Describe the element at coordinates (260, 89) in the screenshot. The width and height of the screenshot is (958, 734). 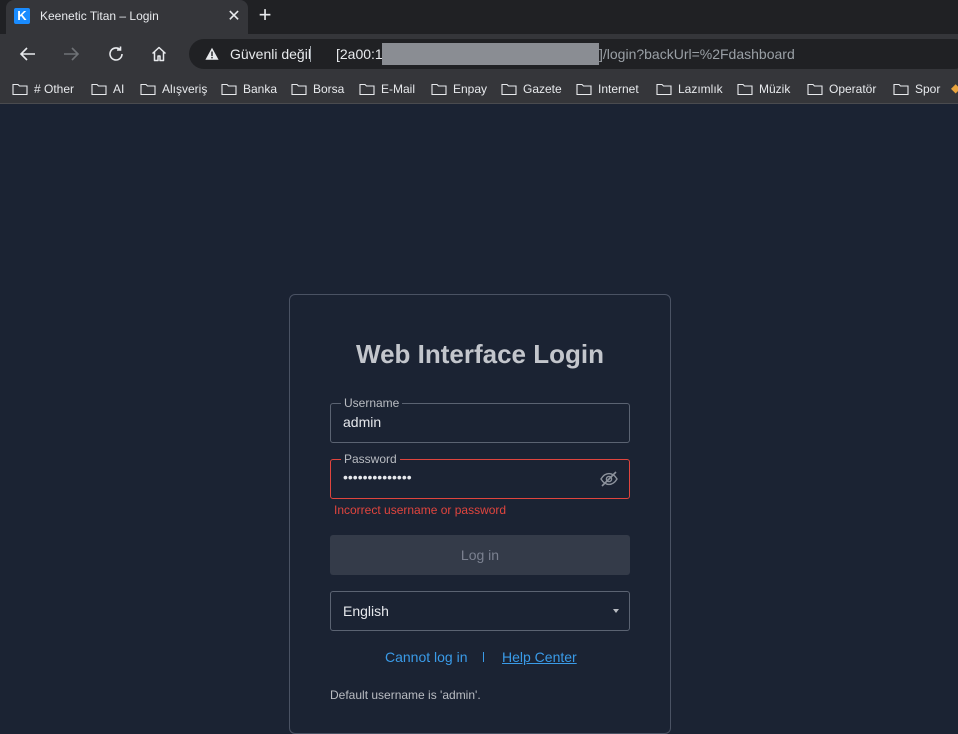
I see `bookmark-label: Banka` at that location.